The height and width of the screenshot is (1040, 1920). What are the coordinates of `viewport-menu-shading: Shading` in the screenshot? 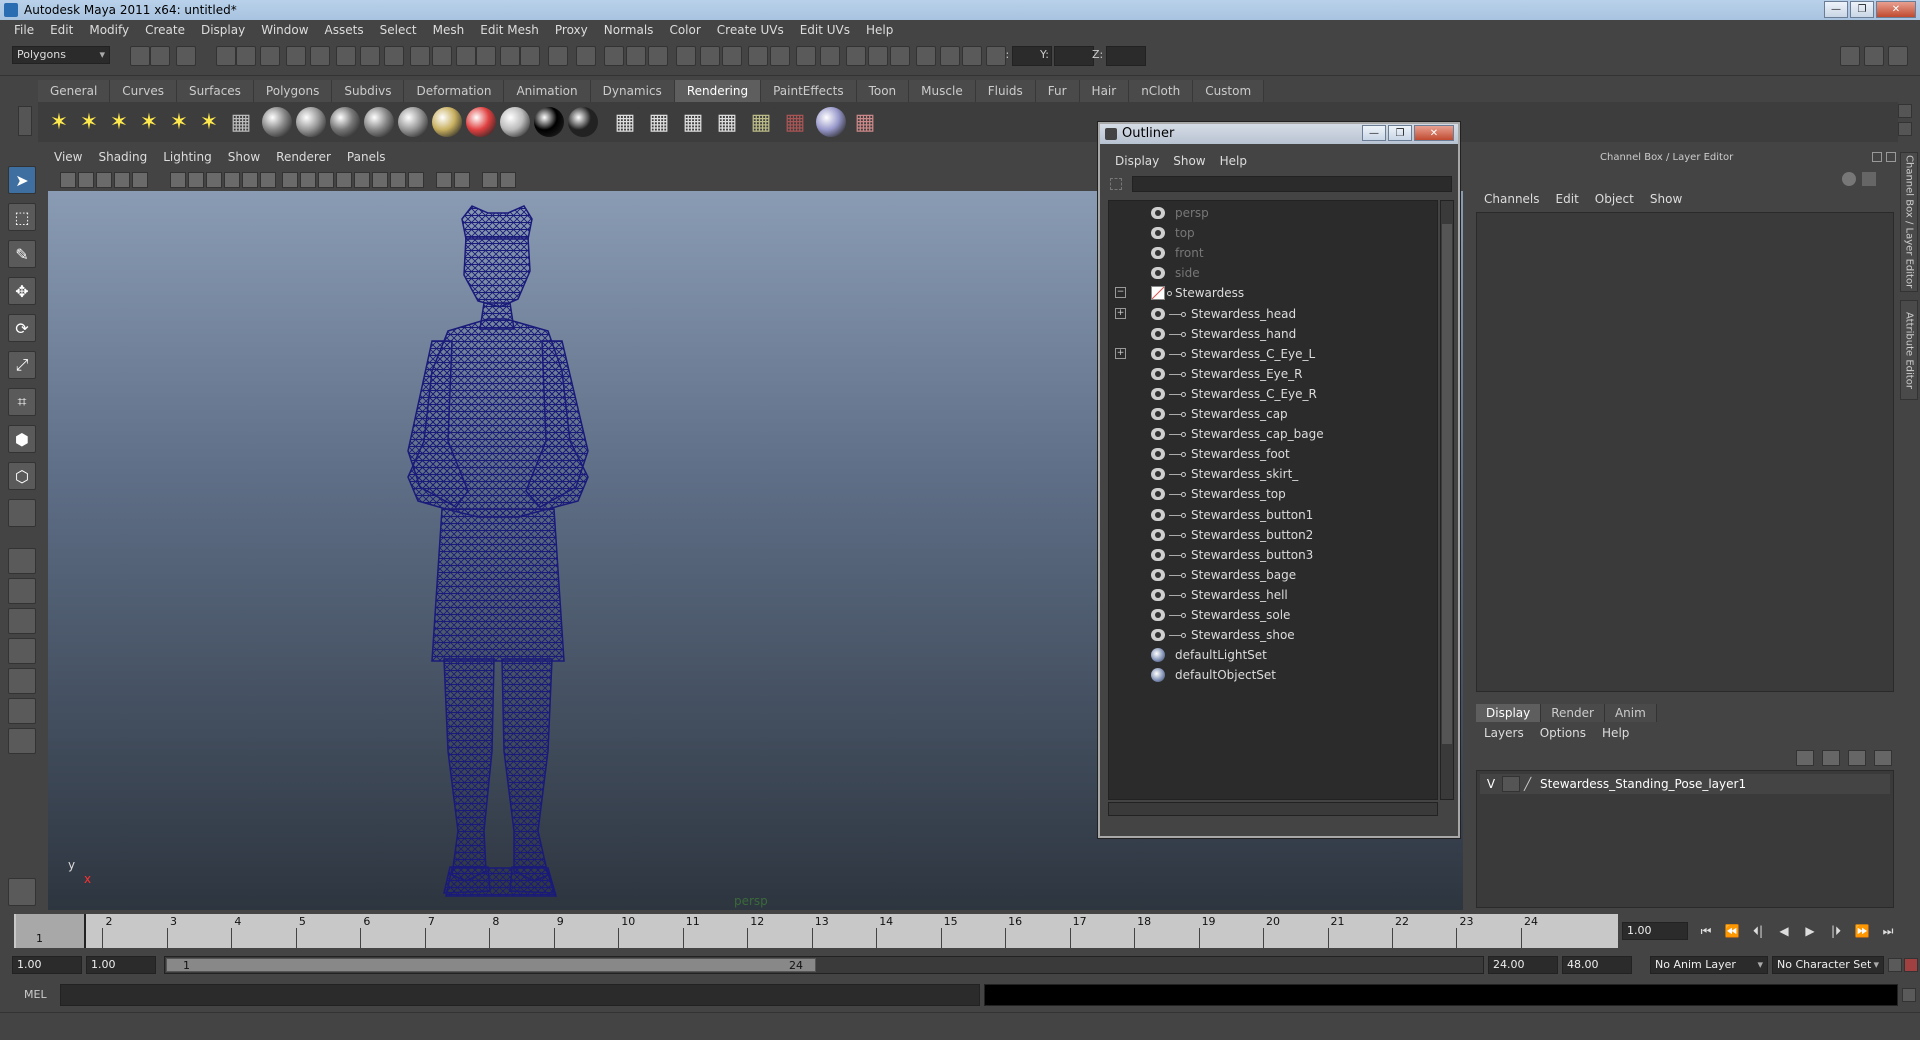 It's located at (122, 159).